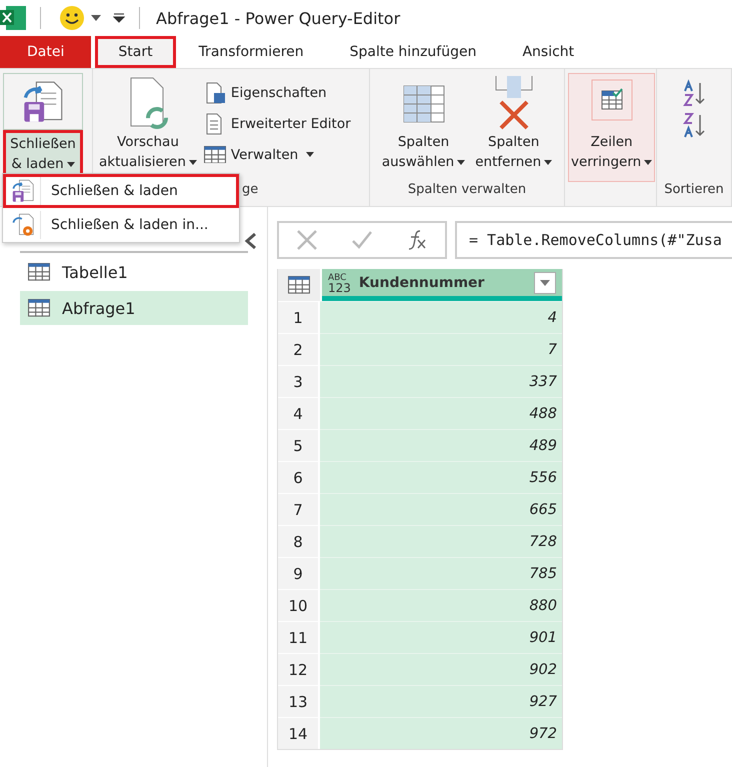 This screenshot has height=767, width=732. I want to click on customize-icon, so click(119, 18).